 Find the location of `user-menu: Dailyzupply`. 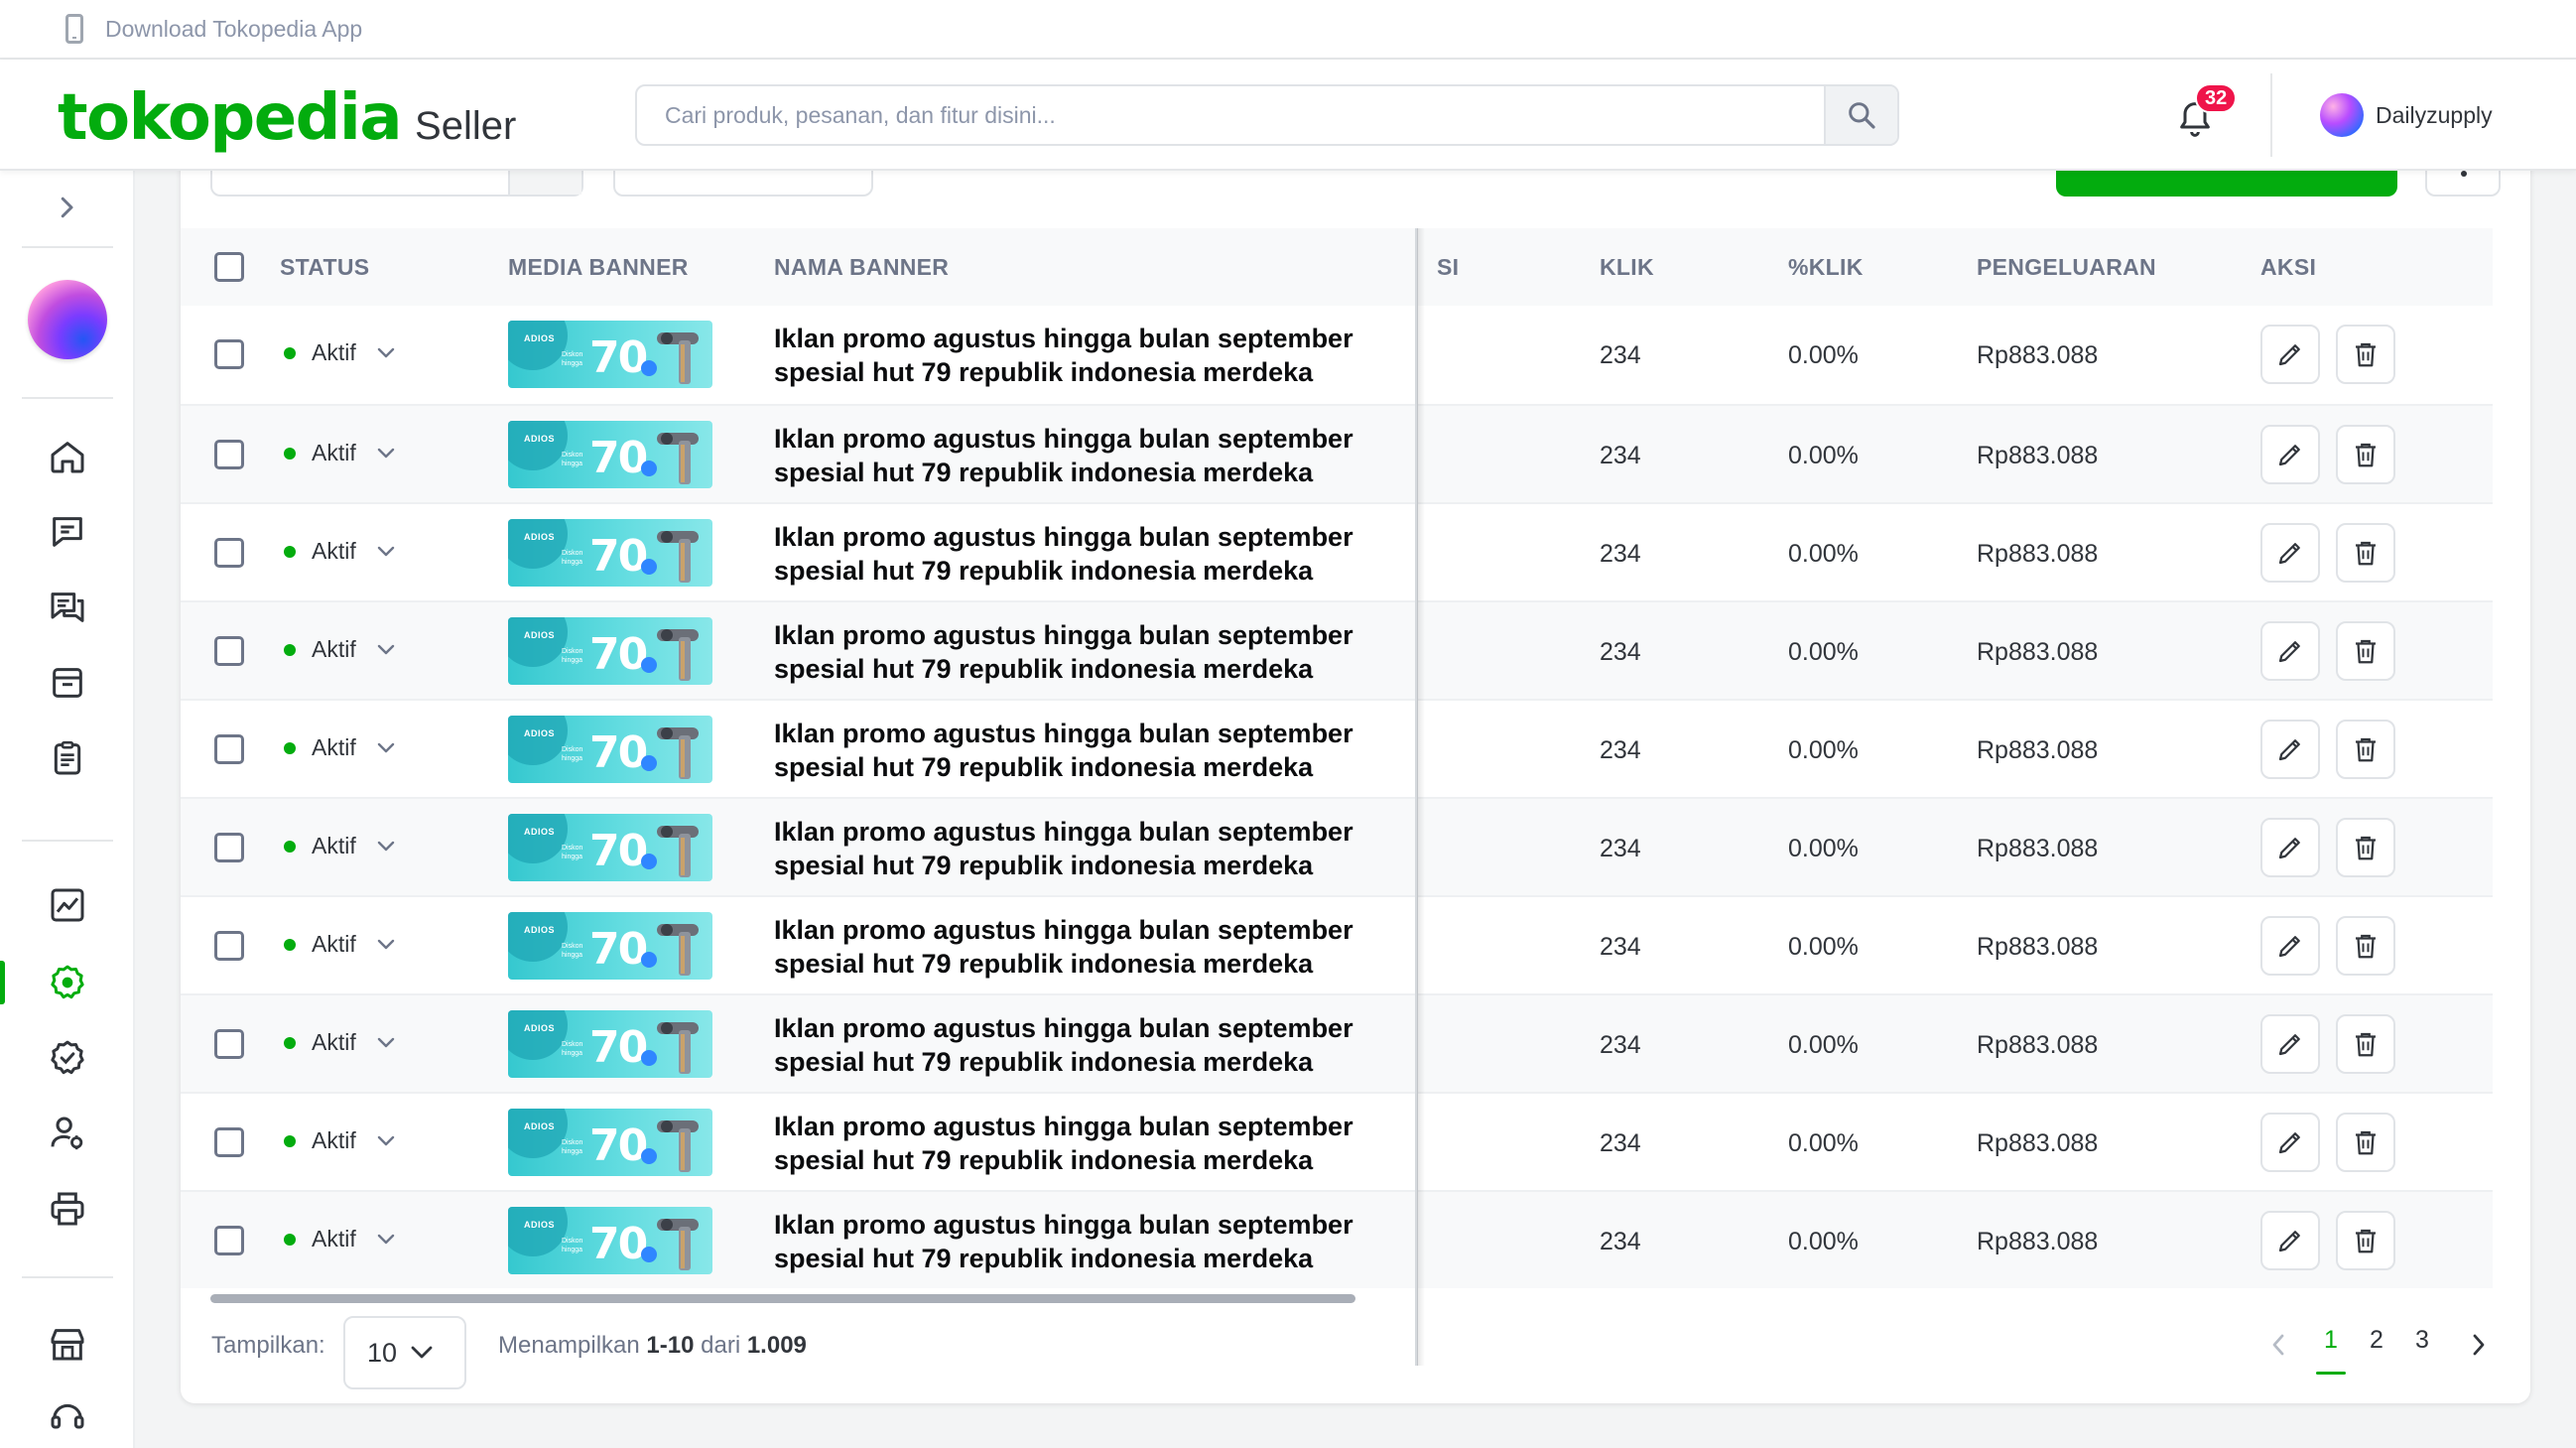

user-menu: Dailyzupply is located at coordinates (2407, 115).